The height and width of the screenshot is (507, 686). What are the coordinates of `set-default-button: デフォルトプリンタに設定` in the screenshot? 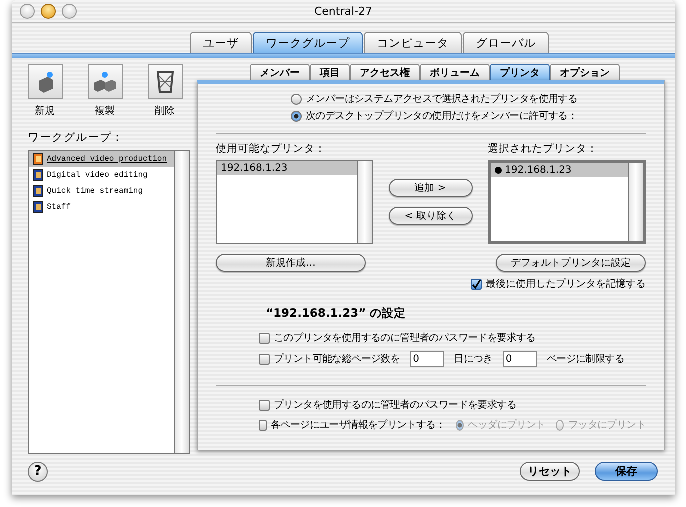 It's located at (571, 263).